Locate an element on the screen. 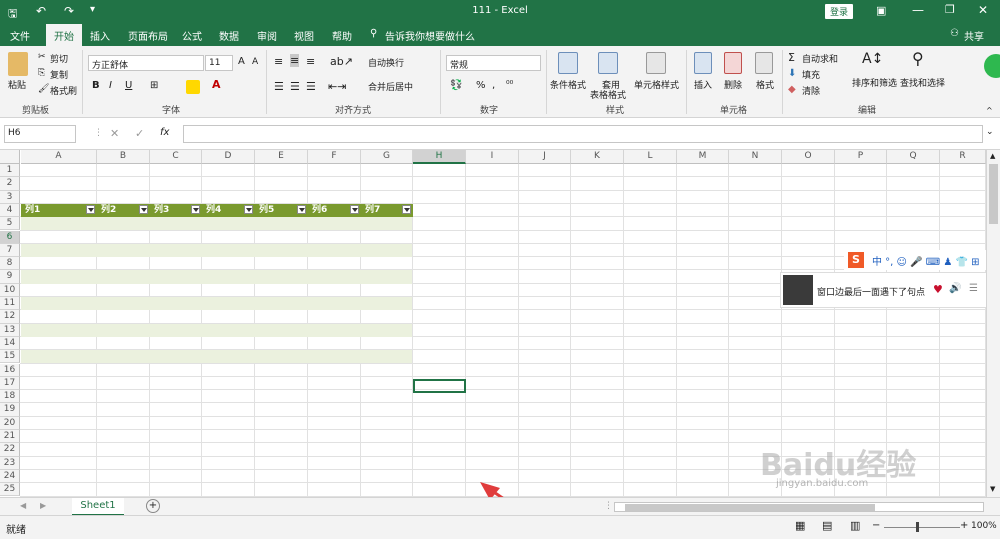 The height and width of the screenshot is (539, 1000). column-header-m: M is located at coordinates (703, 157).